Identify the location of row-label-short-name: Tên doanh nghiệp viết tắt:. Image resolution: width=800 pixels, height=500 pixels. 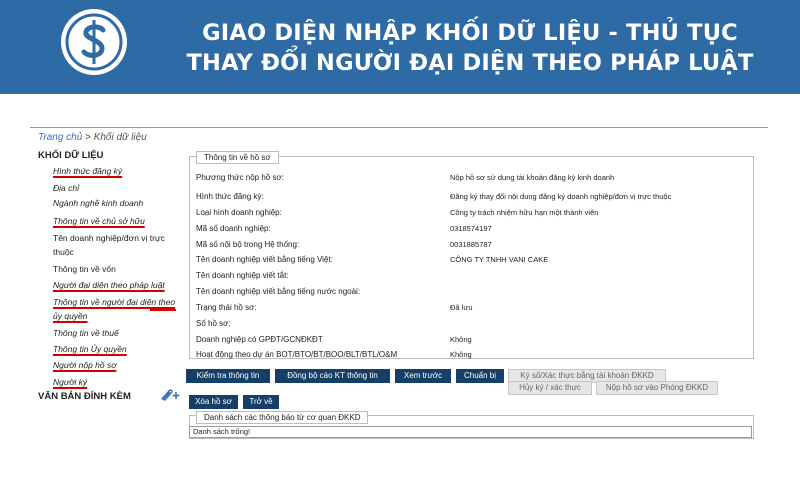
(242, 275).